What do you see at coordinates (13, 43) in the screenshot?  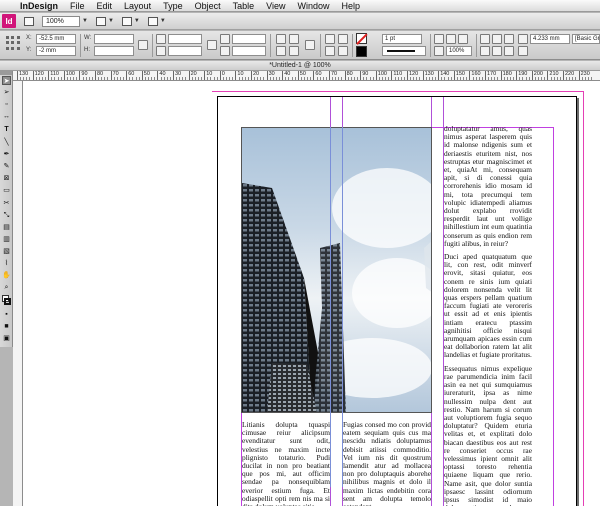 I see `reference-point-icon` at bounding box center [13, 43].